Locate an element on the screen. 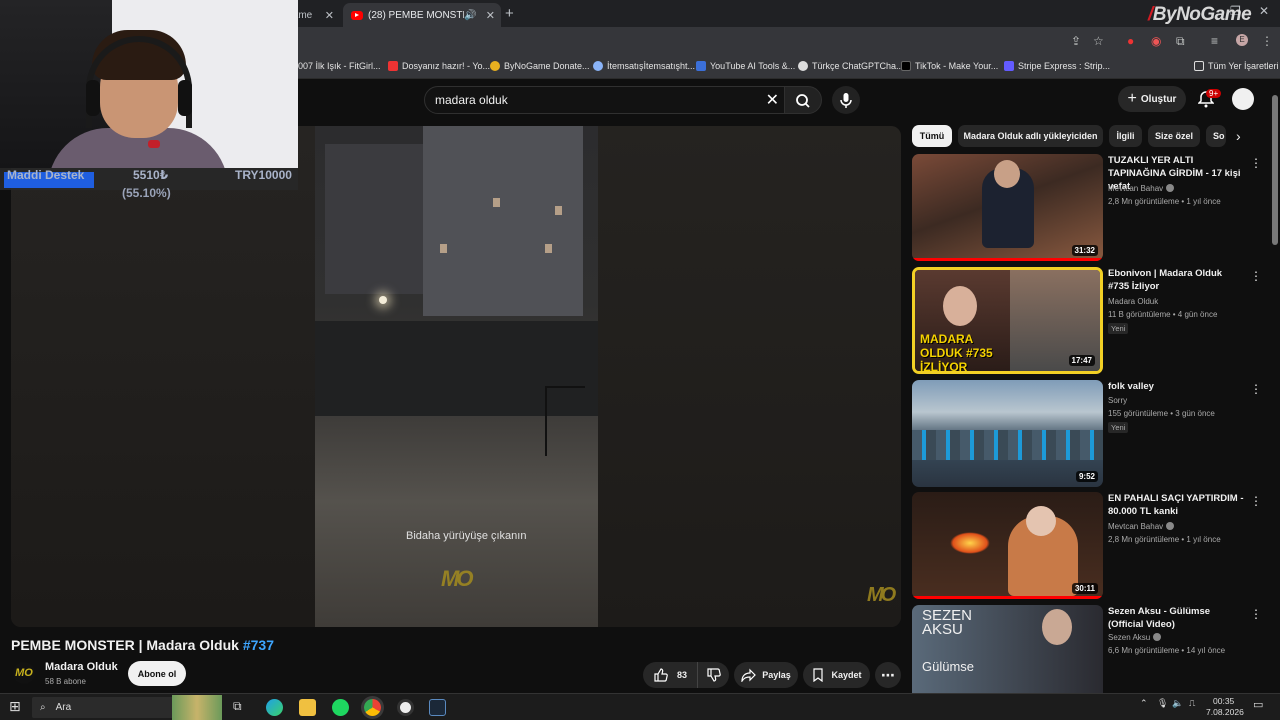 The image size is (1280, 720). file-explorer-icon is located at coordinates (307, 707).